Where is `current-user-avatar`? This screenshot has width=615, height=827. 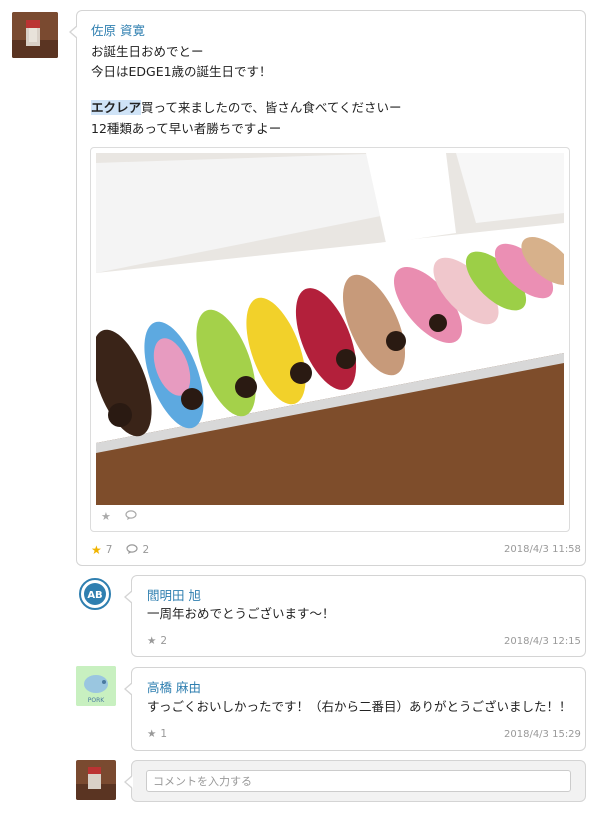 current-user-avatar is located at coordinates (96, 780).